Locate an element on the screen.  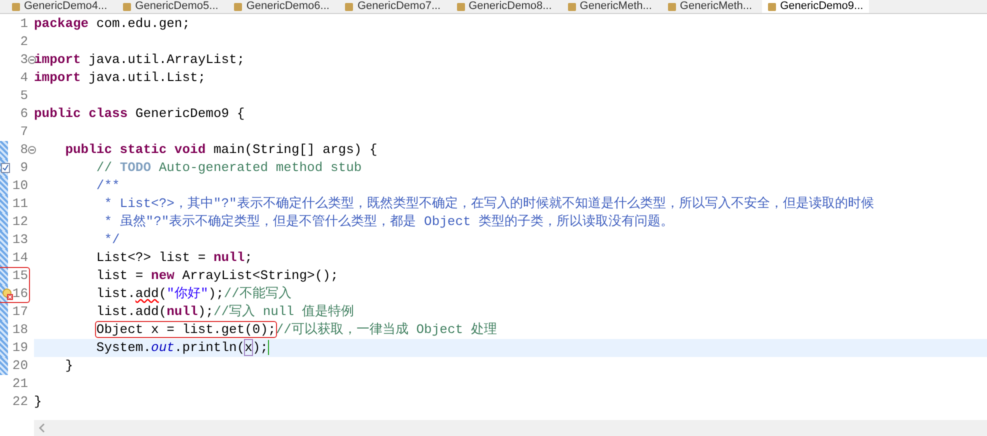
code-line: package com.edu.gen; is located at coordinates (112, 23).